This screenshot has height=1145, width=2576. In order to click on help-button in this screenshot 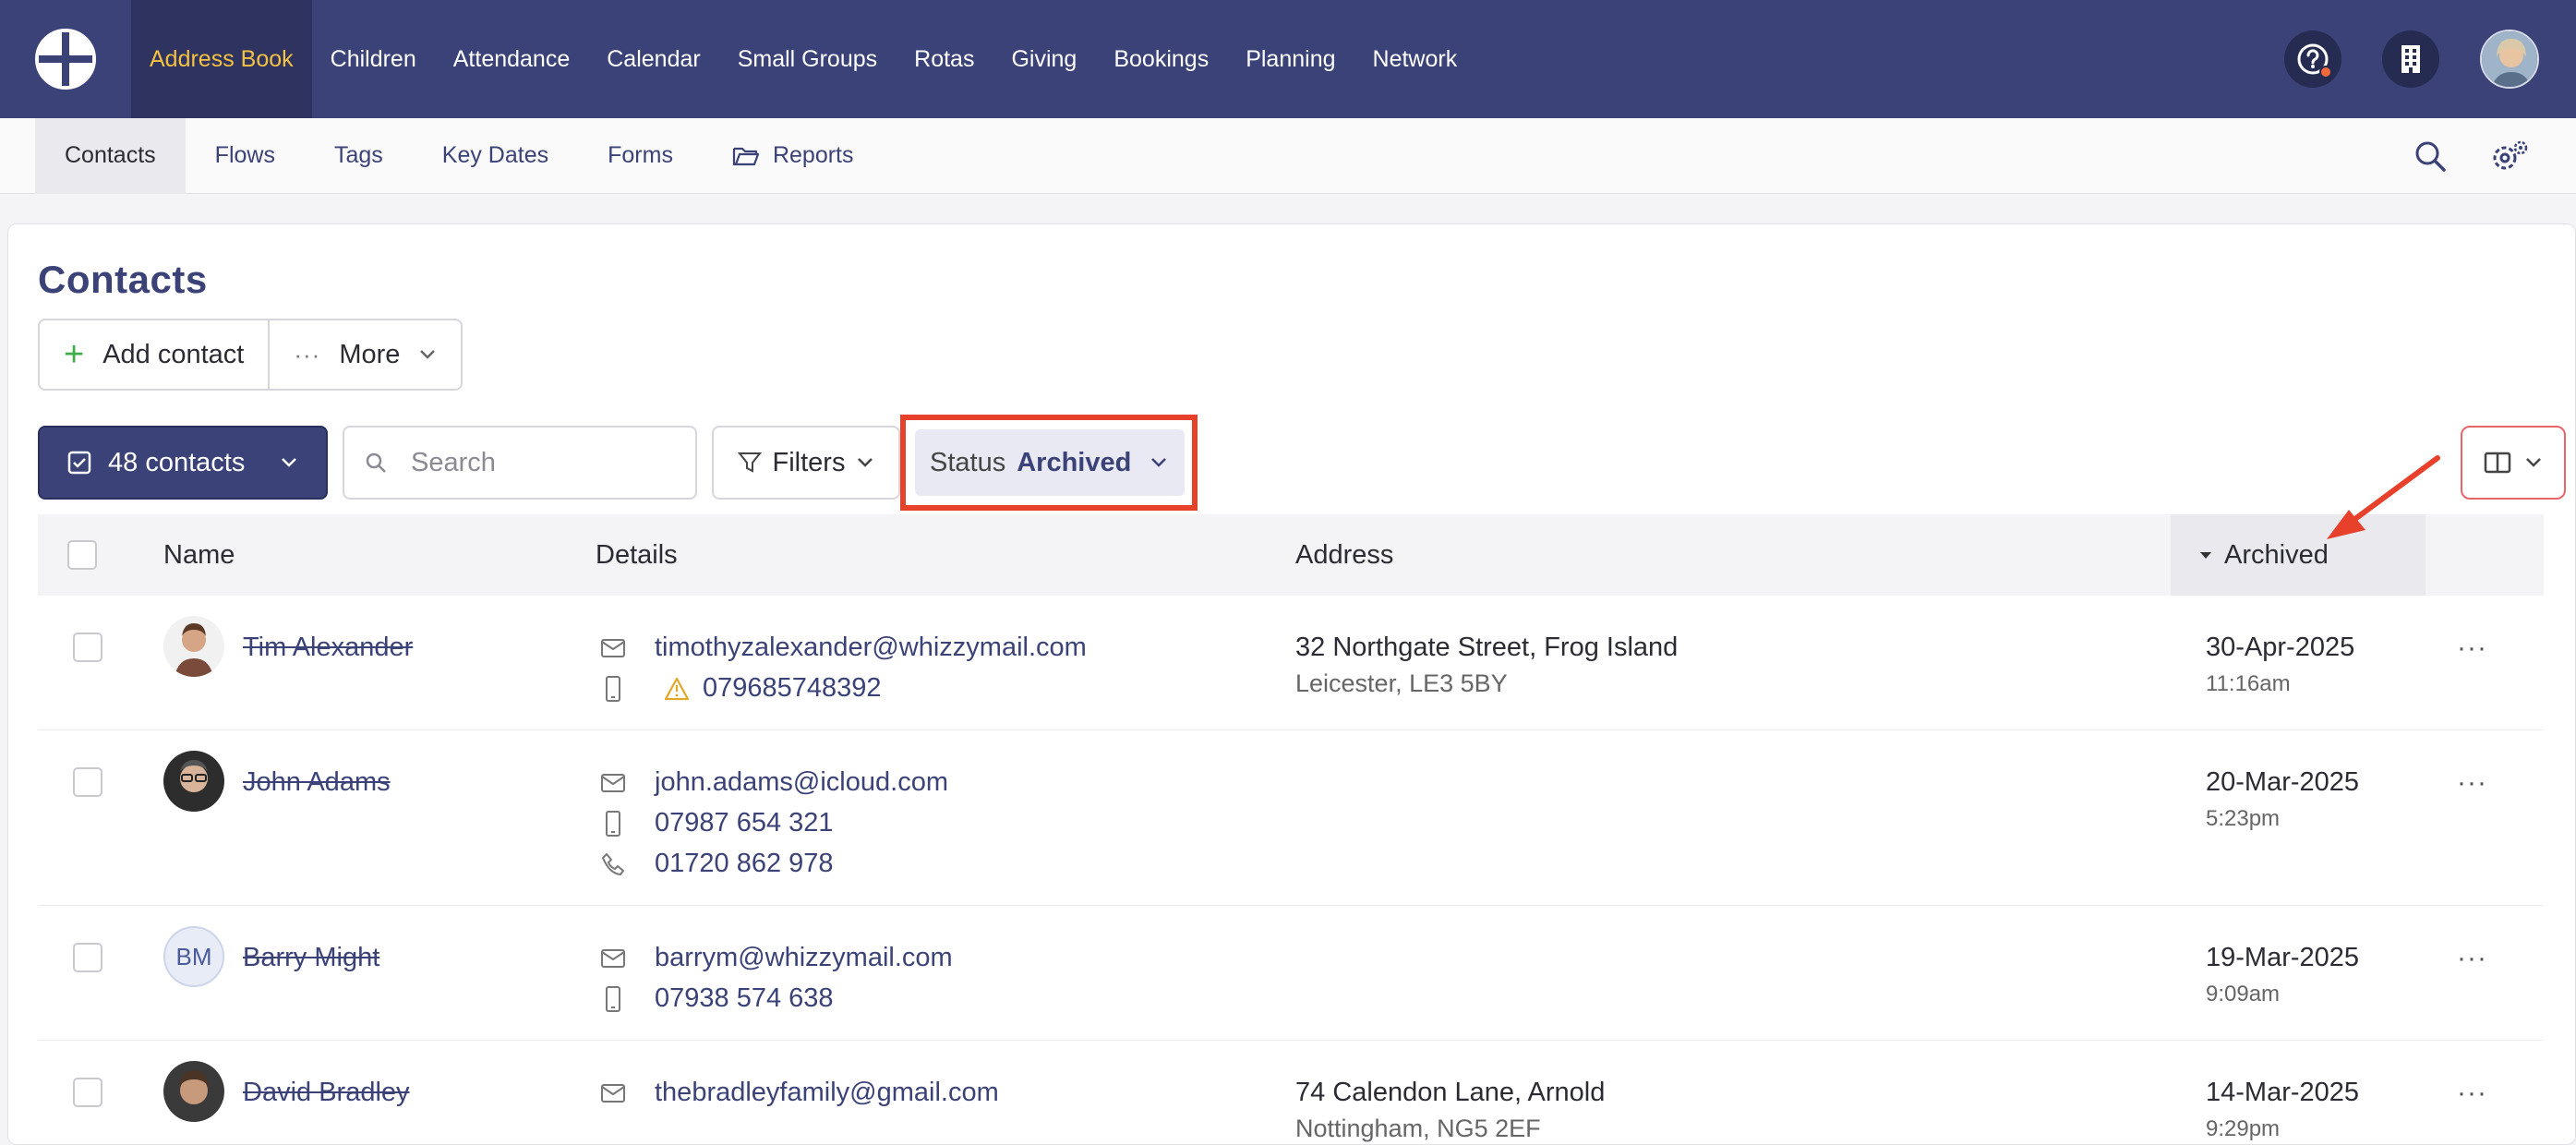, I will do `click(2312, 59)`.